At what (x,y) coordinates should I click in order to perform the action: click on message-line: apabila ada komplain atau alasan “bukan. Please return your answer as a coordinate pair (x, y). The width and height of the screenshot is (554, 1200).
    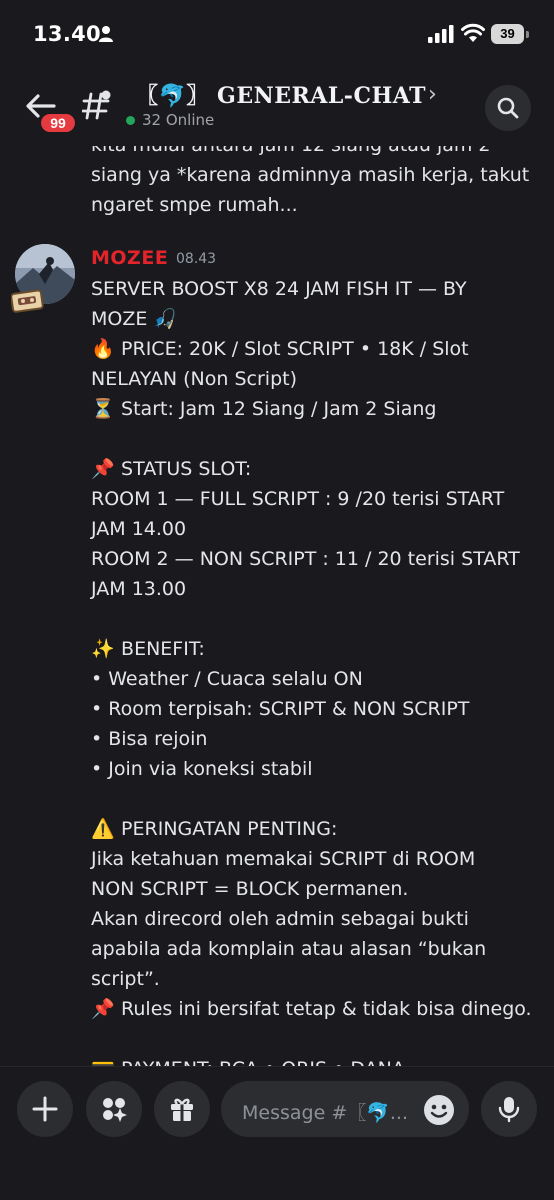
    Looking at the image, I should click on (316, 949).